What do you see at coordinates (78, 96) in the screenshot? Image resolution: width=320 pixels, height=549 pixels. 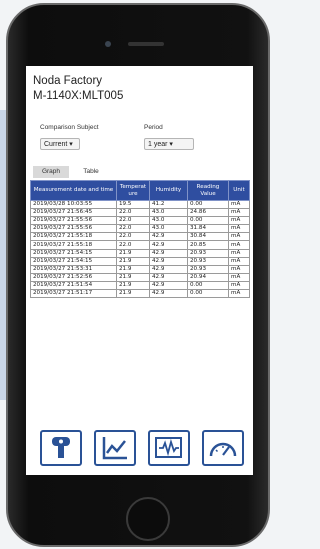 I see `machine-id: M-1140X:MLT005` at bounding box center [78, 96].